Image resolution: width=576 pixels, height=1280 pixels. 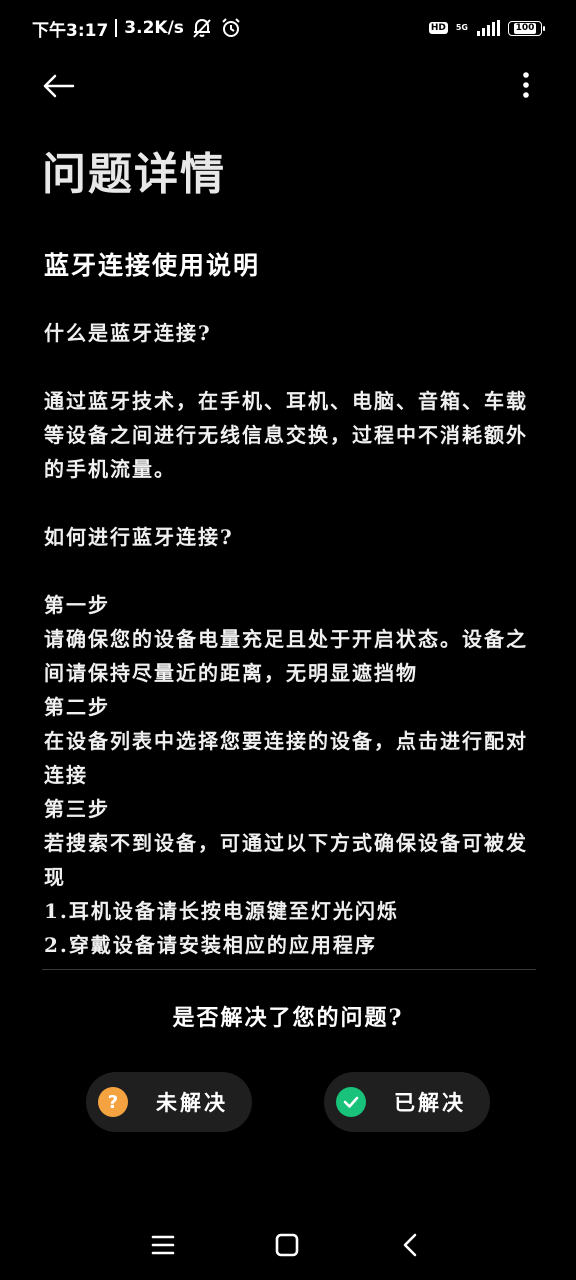 What do you see at coordinates (286, 656) in the screenshot?
I see `step1-text: 请确保您的设备电量充足且处于开启状态。设备之间请保持尽量近的距离，无明显遮挡物` at bounding box center [286, 656].